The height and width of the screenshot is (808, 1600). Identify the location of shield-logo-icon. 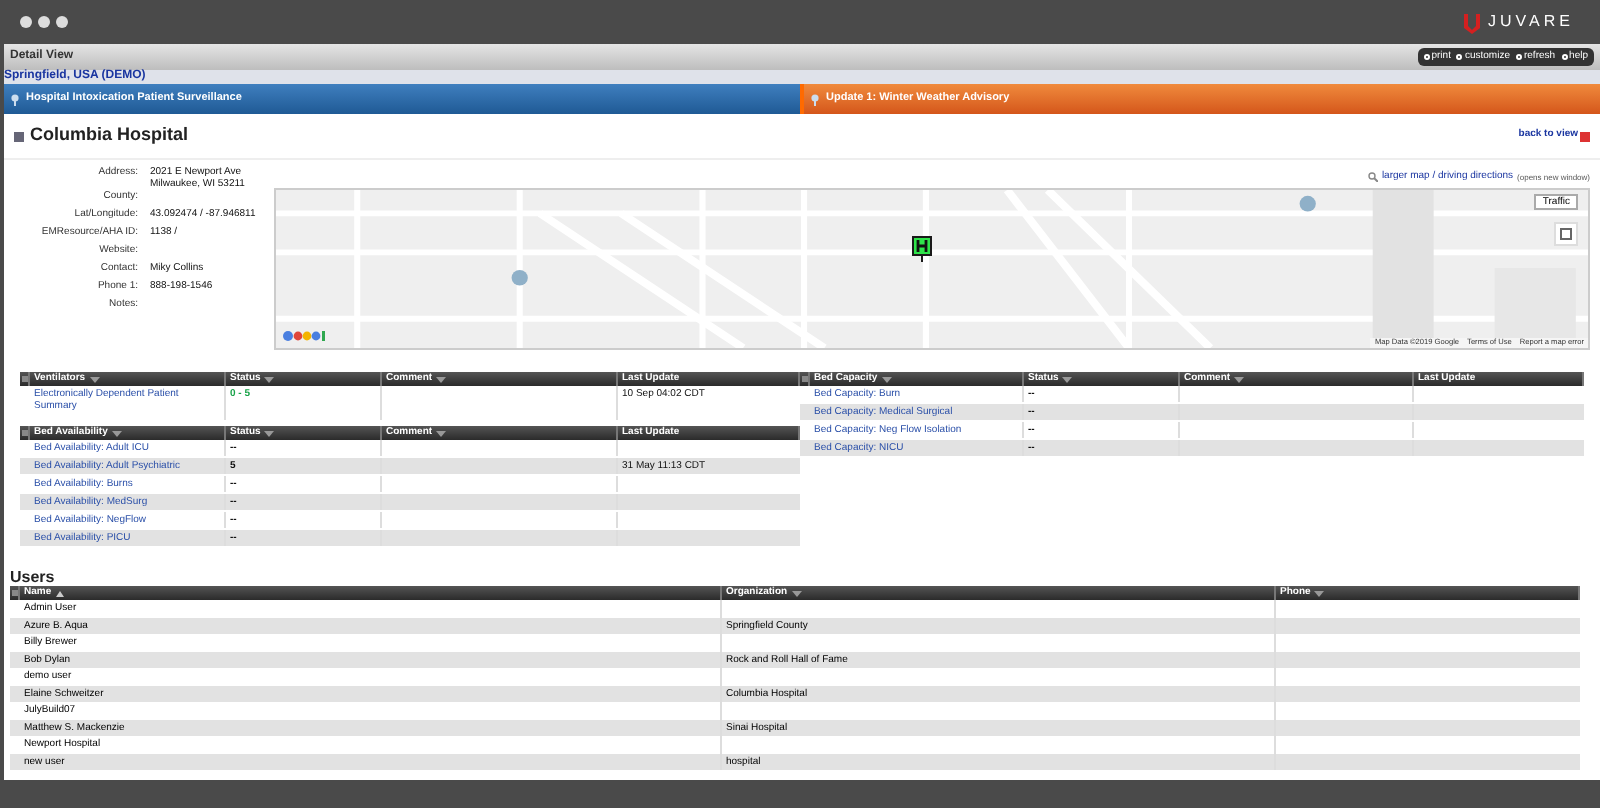
(1472, 22).